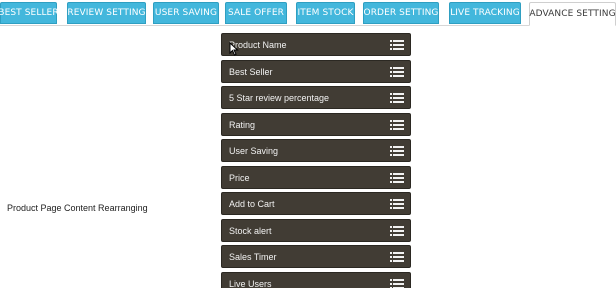 Image resolution: width=616 pixels, height=288 pixels. Describe the element at coordinates (316, 71) in the screenshot. I see `sortable-item-best-seller: Best Seller` at that location.